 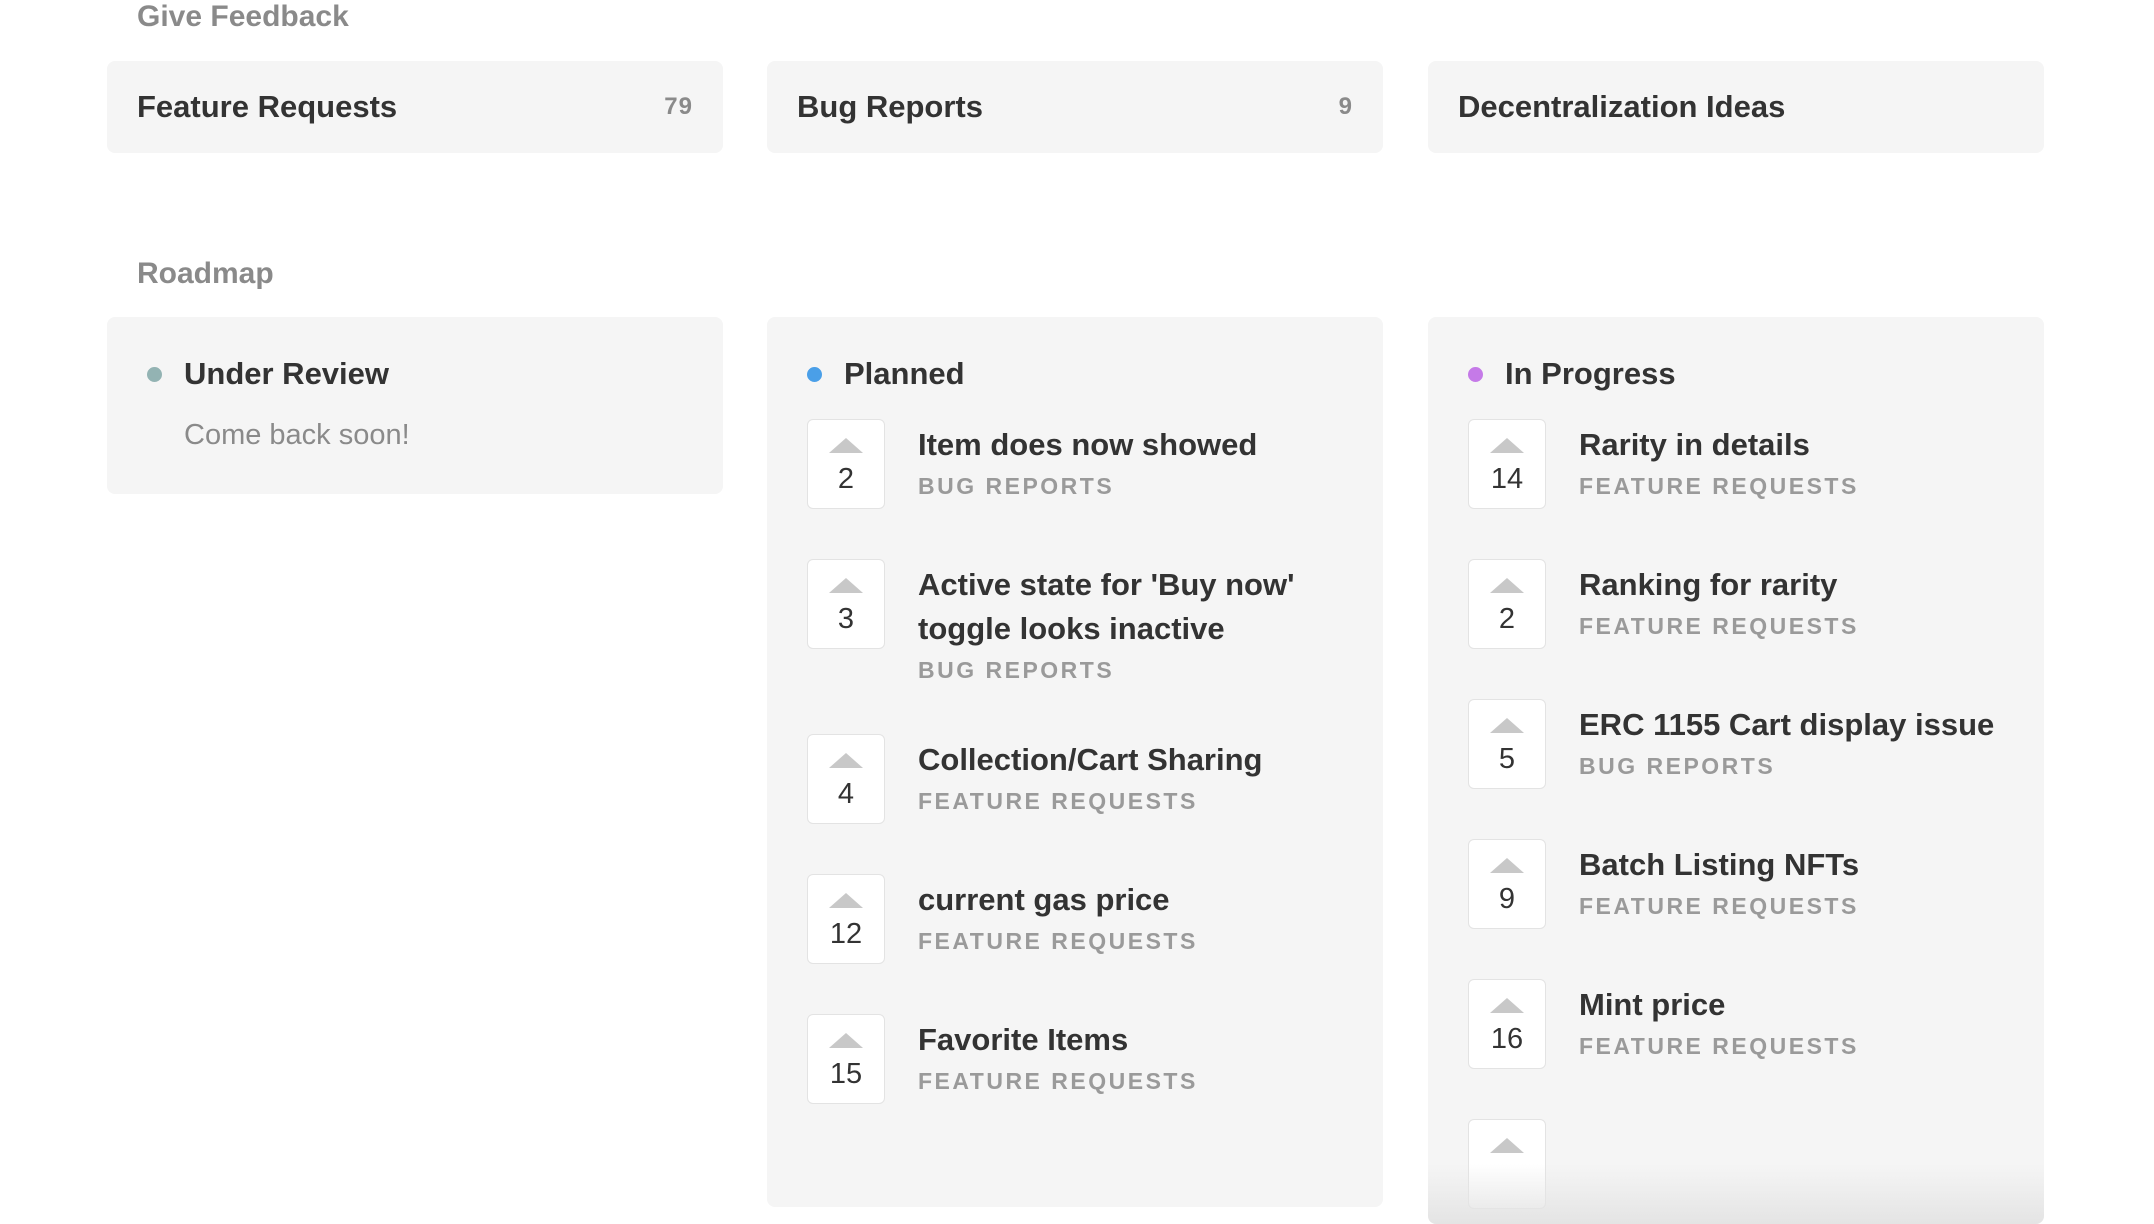 What do you see at coordinates (1507, 1039) in the screenshot?
I see `vote-count: 16` at bounding box center [1507, 1039].